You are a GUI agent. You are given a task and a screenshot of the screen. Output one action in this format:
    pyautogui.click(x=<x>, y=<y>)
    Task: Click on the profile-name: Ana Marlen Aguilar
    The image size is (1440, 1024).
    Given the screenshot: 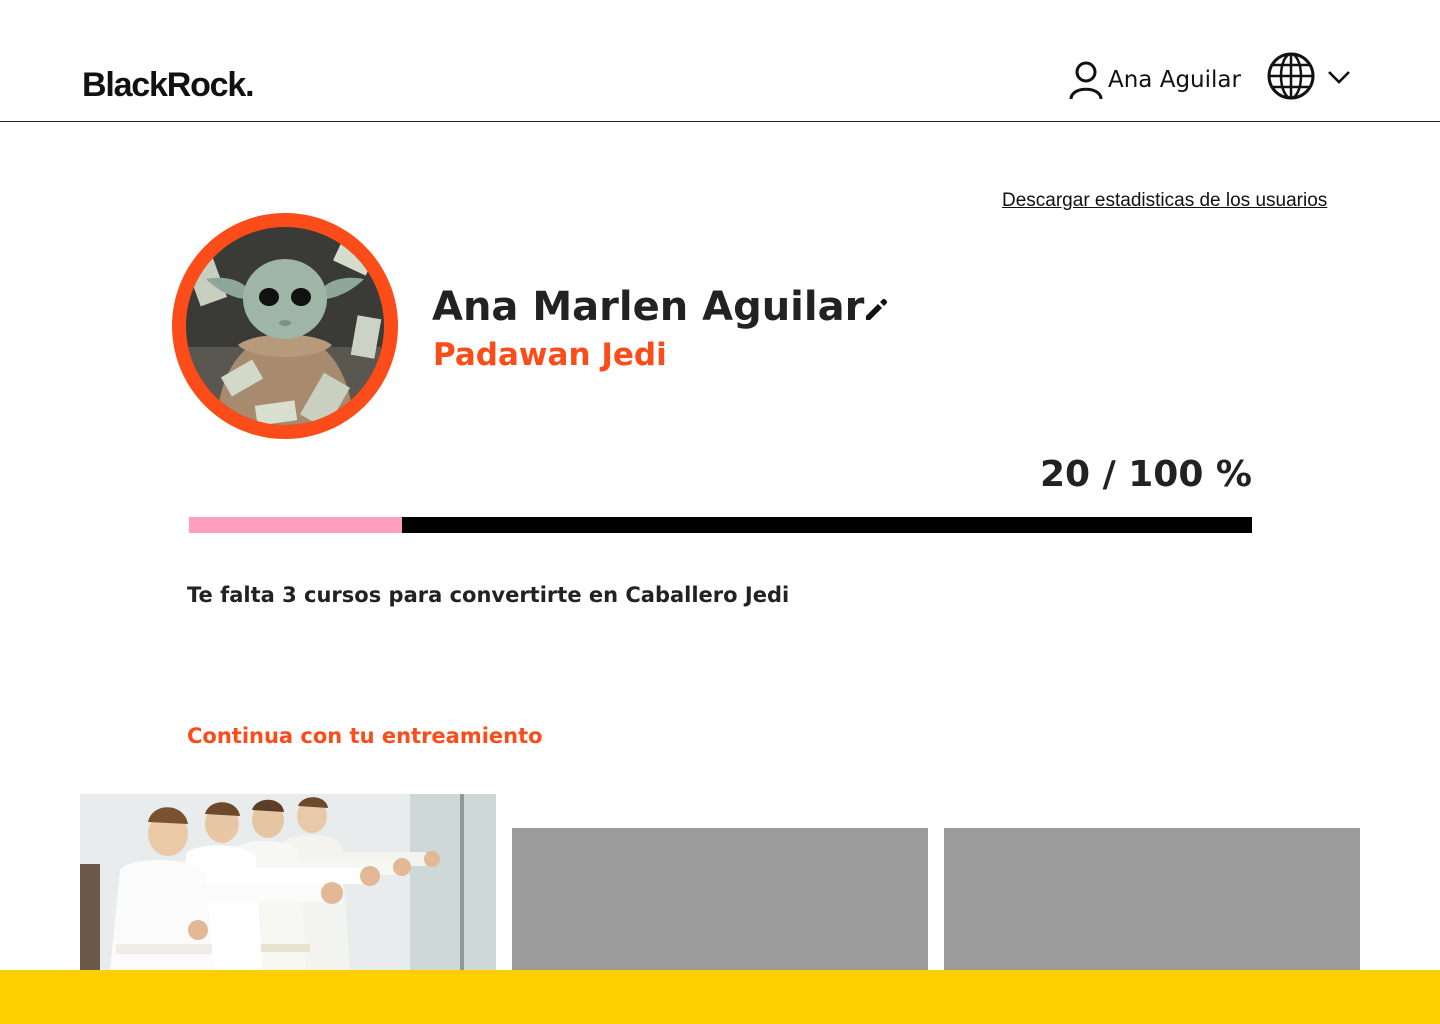 What is the action you would take?
    pyautogui.click(x=648, y=307)
    